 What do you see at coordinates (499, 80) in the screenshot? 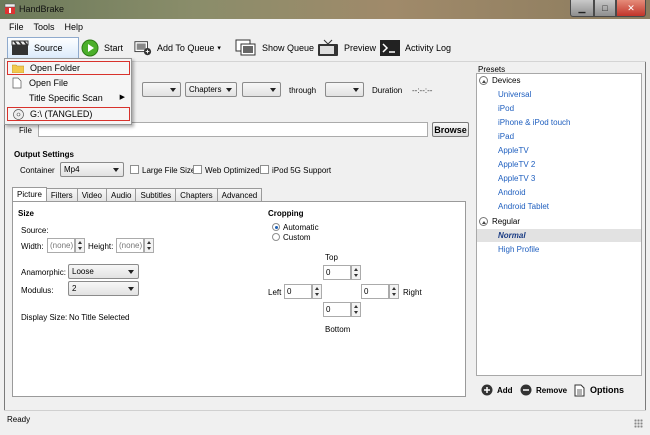
I see `preset-group-devices: Devices` at bounding box center [499, 80].